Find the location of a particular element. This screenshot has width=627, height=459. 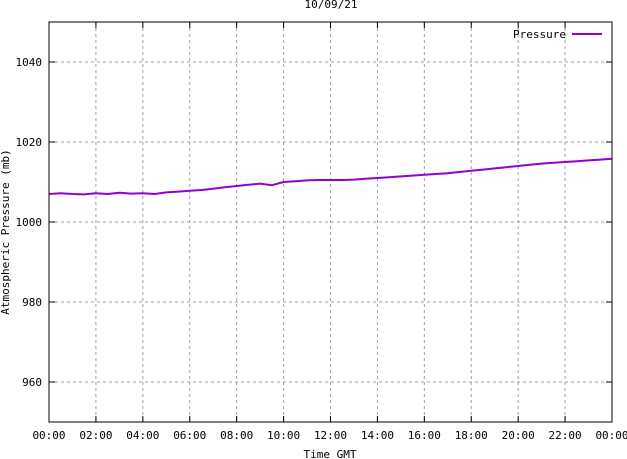

x-axis-label: Time GMT is located at coordinates (330, 453).